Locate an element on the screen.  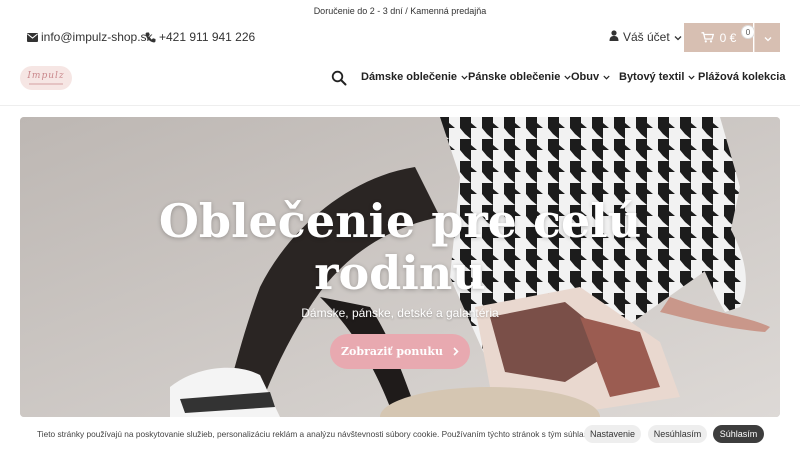
hero-title-line-2: rodinu is located at coordinates (400, 273).